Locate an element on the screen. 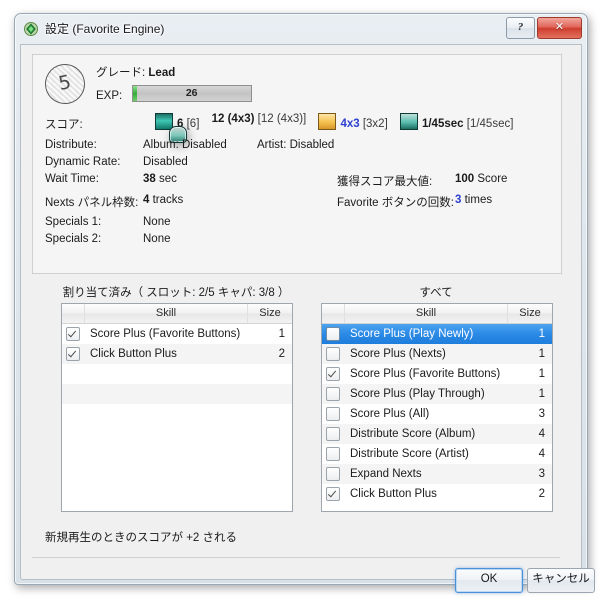 The width and height of the screenshot is (600, 605). table-row: Distribute Score (Album) 4 is located at coordinates (437, 434).